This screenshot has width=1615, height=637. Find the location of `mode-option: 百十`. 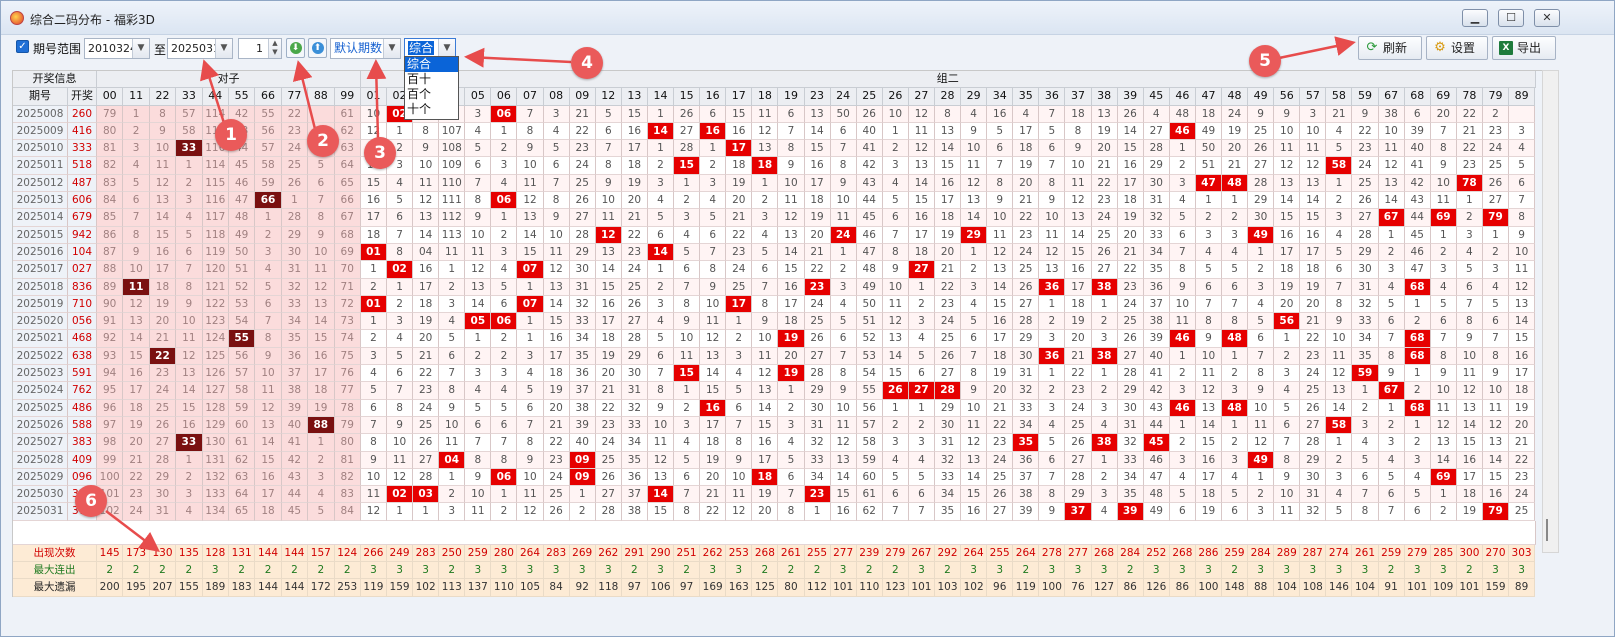

mode-option: 百十 is located at coordinates (431, 79).